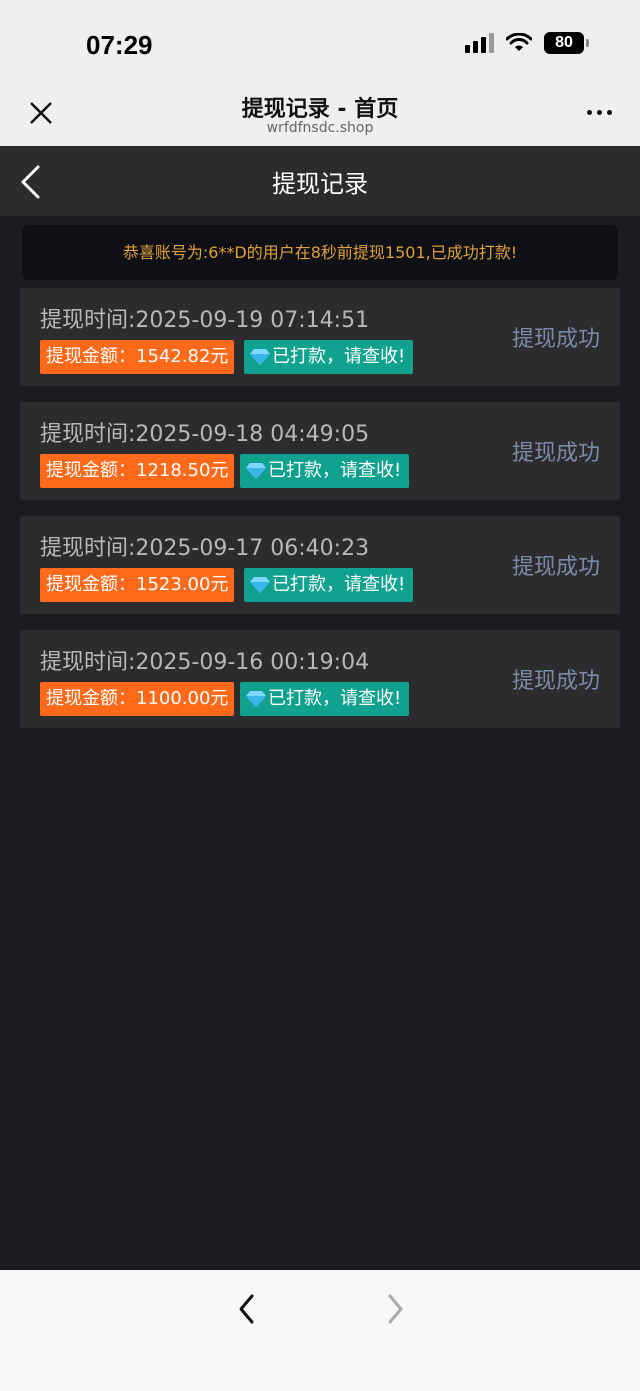 The image size is (640, 1391). What do you see at coordinates (205, 662) in the screenshot?
I see `record-time: 提现时间:2025-09-16 00:19:04` at bounding box center [205, 662].